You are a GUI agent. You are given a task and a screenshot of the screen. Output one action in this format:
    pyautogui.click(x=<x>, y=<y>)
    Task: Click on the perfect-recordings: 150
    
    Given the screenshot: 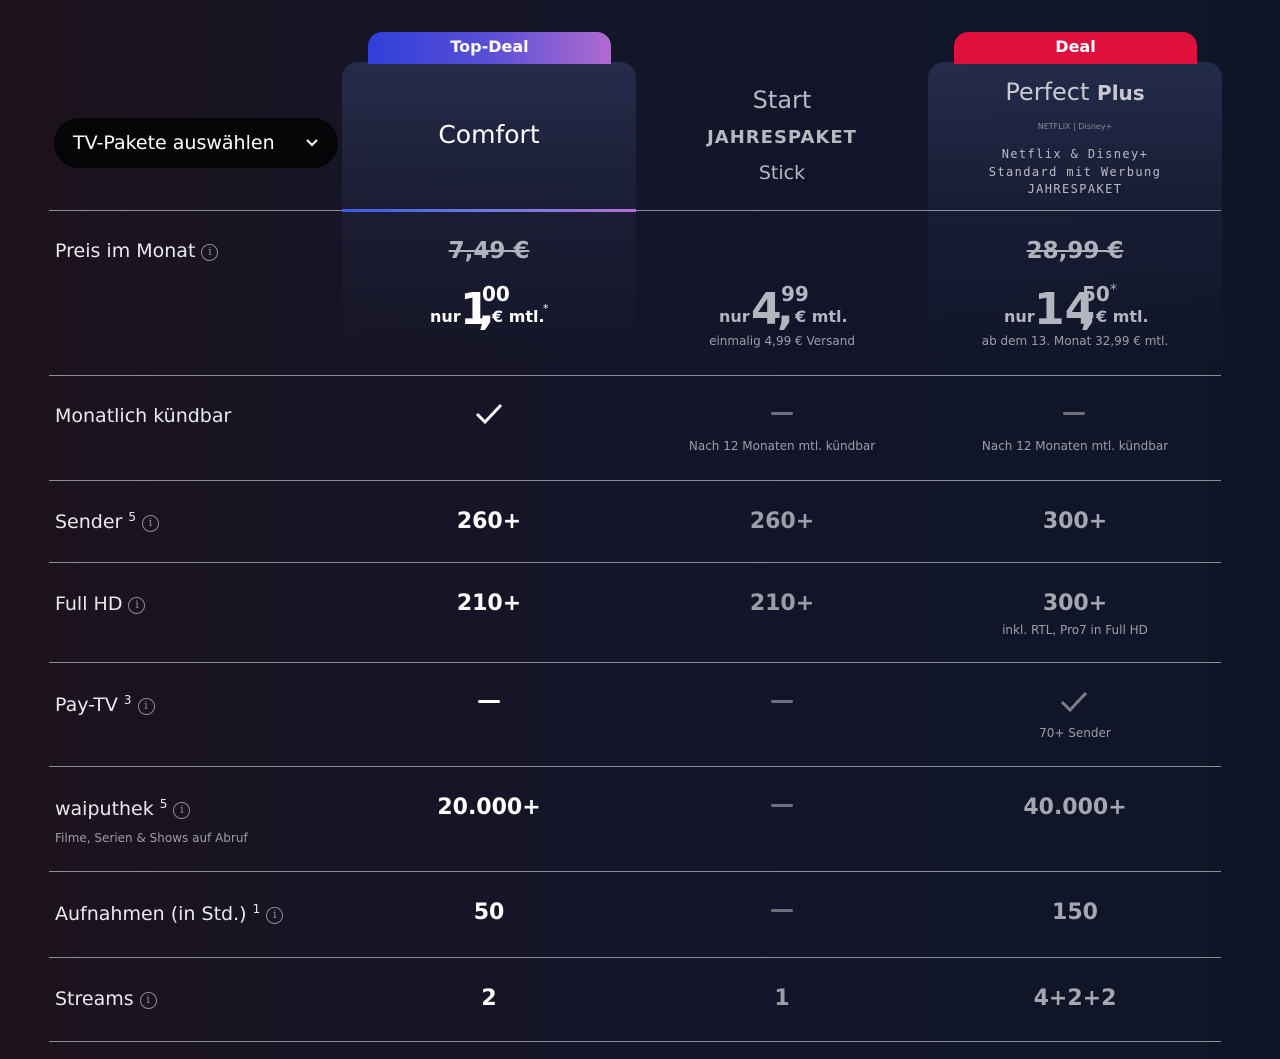 What is the action you would take?
    pyautogui.click(x=1075, y=912)
    